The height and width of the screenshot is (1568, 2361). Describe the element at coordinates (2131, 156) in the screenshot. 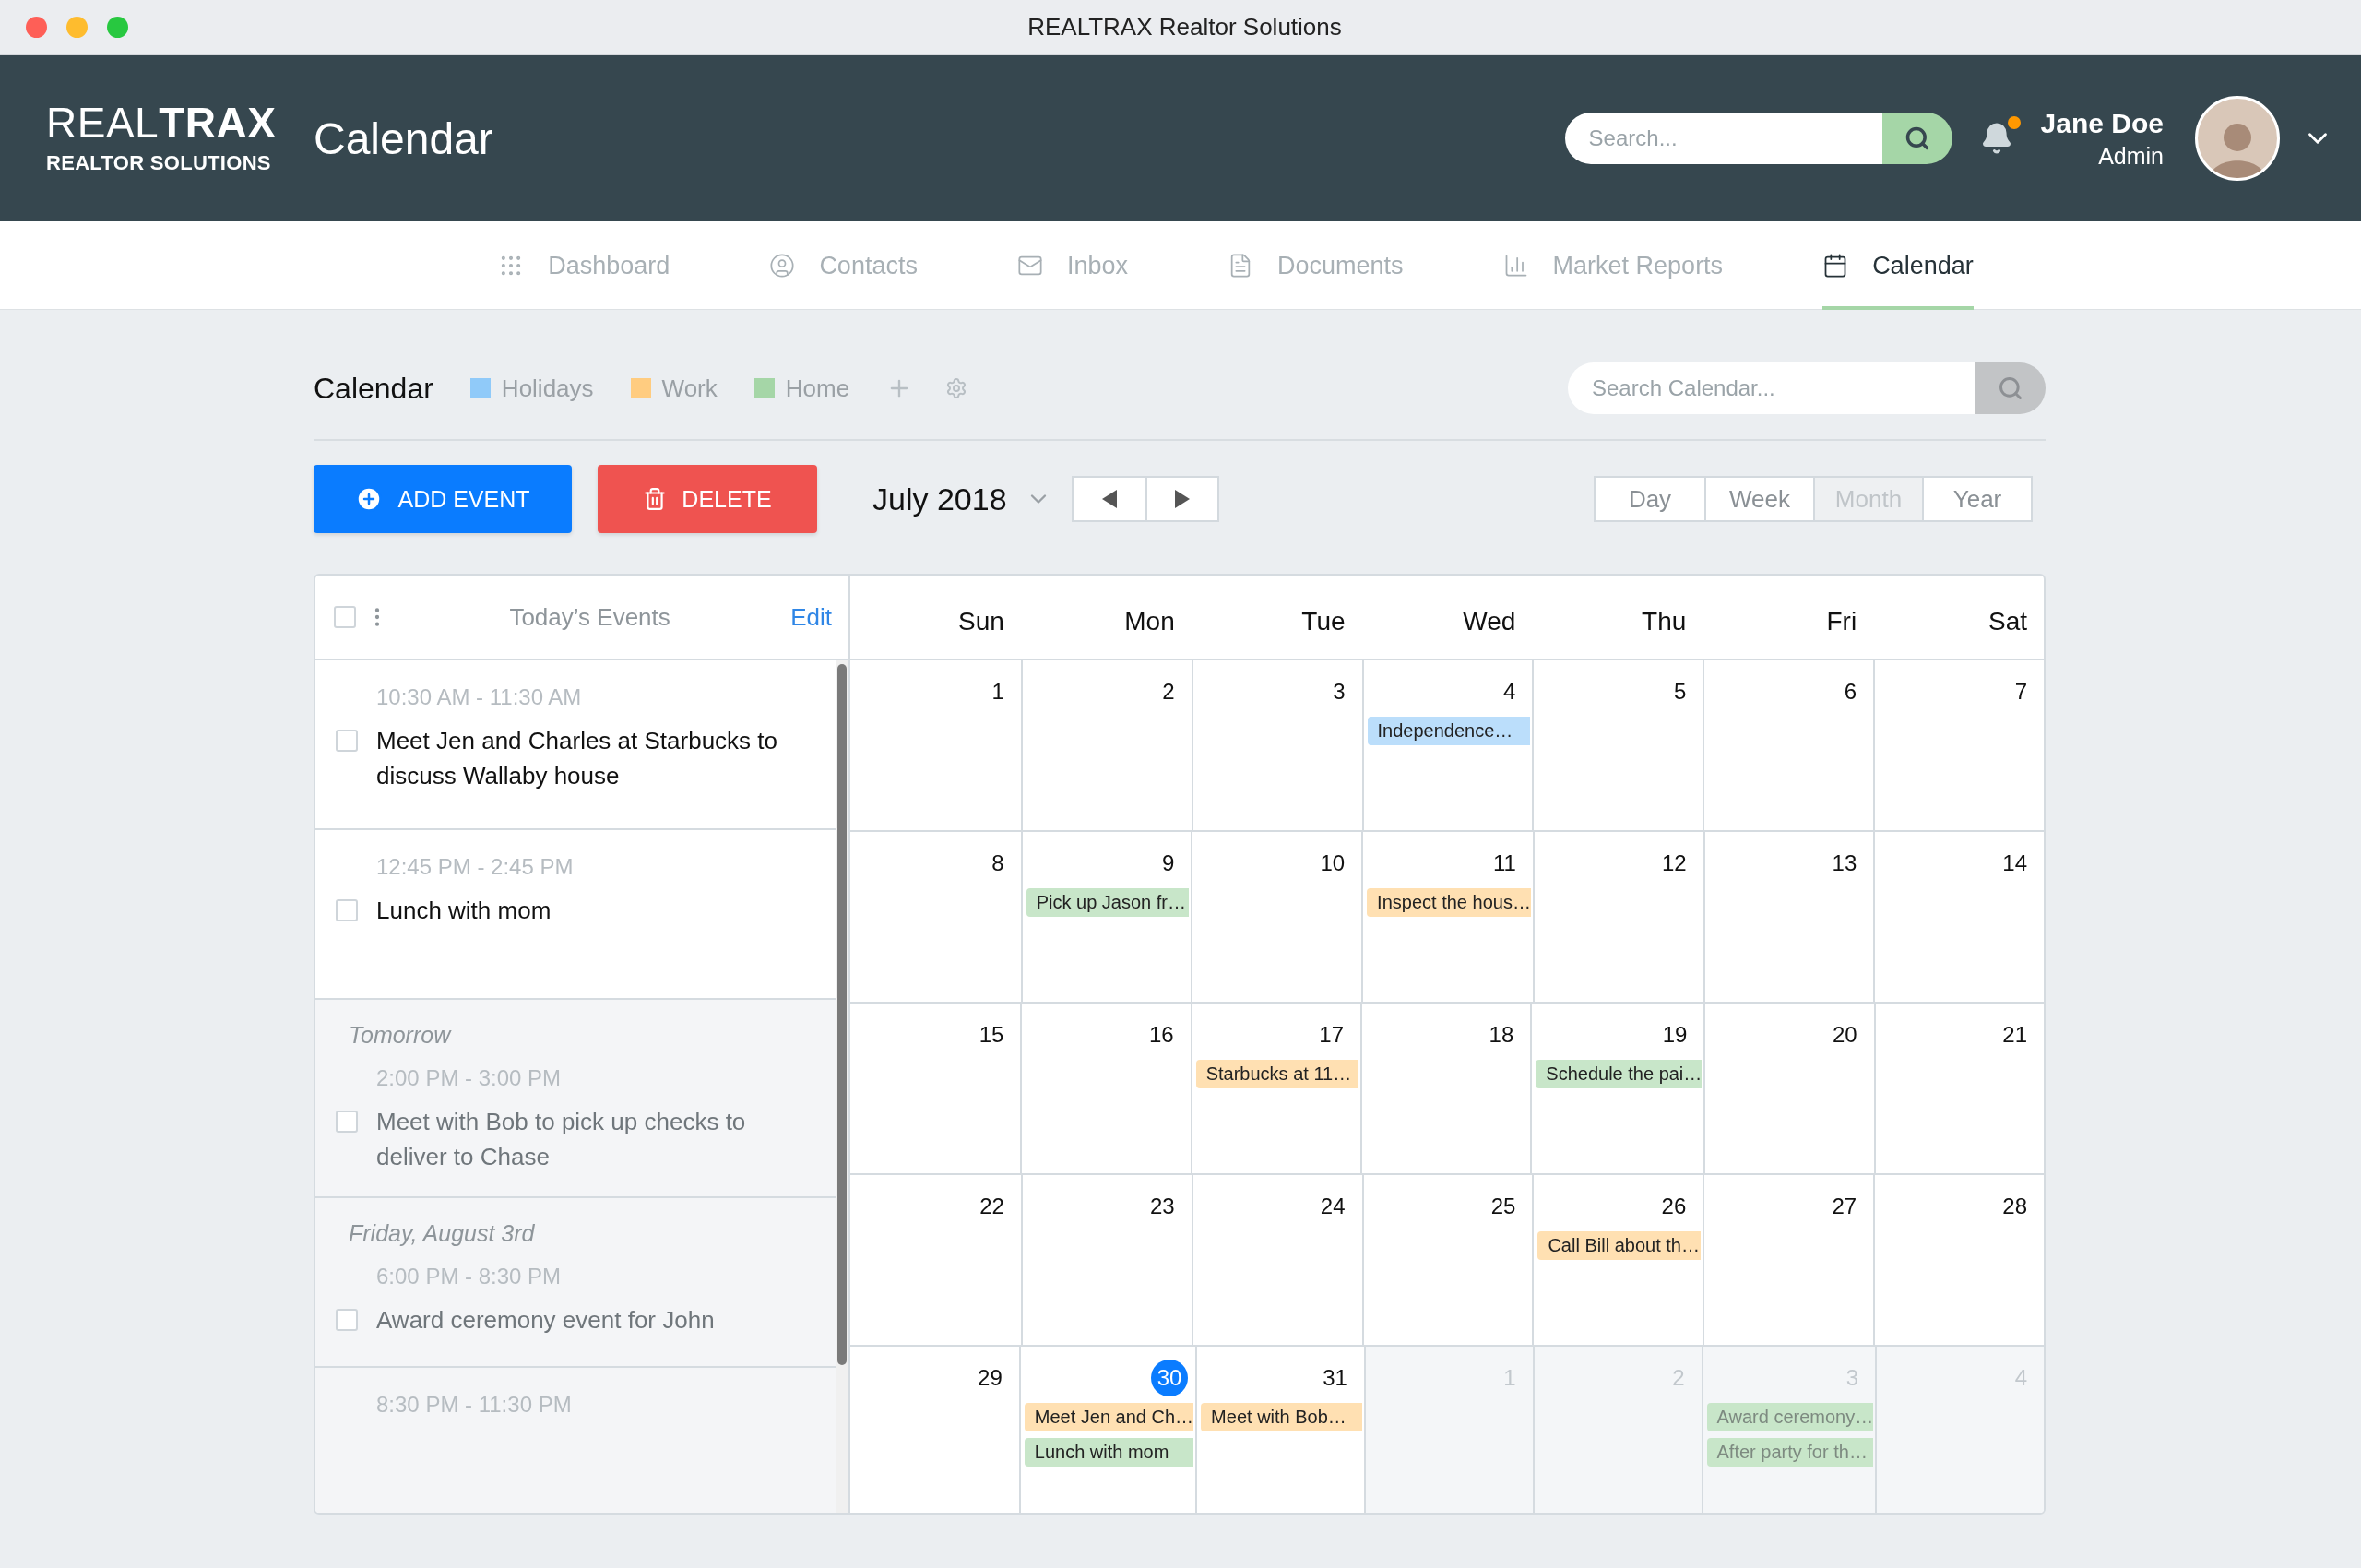

I see `user-role: Admin` at that location.